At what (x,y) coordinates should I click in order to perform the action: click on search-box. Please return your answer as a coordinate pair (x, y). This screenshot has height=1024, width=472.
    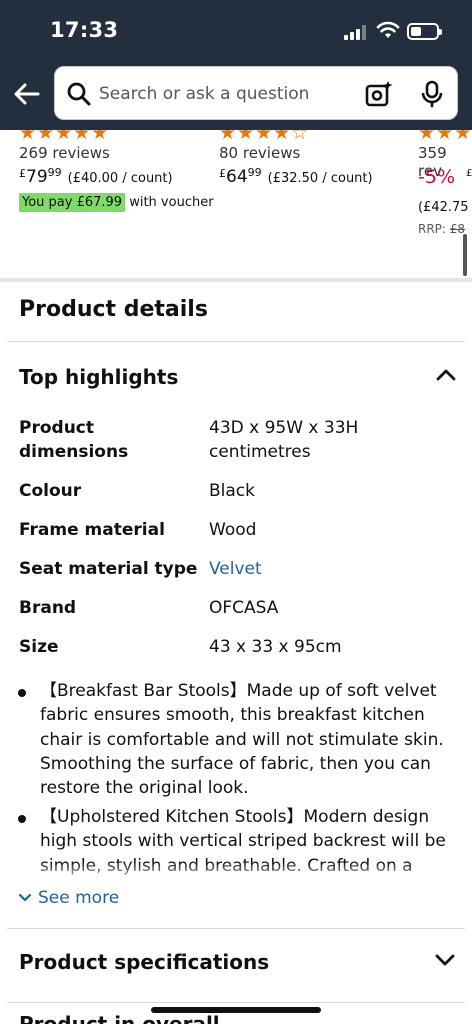
    Looking at the image, I should click on (256, 93).